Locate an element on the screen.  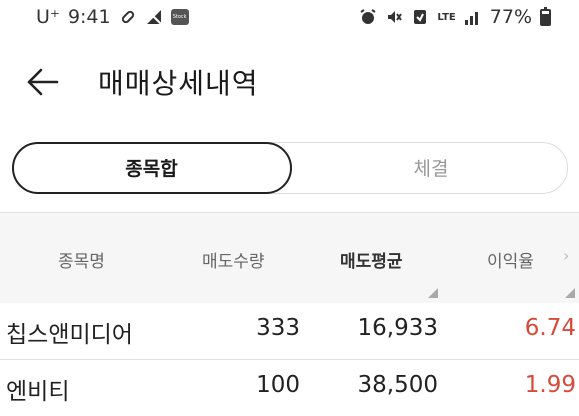
back-button is located at coordinates (42, 82).